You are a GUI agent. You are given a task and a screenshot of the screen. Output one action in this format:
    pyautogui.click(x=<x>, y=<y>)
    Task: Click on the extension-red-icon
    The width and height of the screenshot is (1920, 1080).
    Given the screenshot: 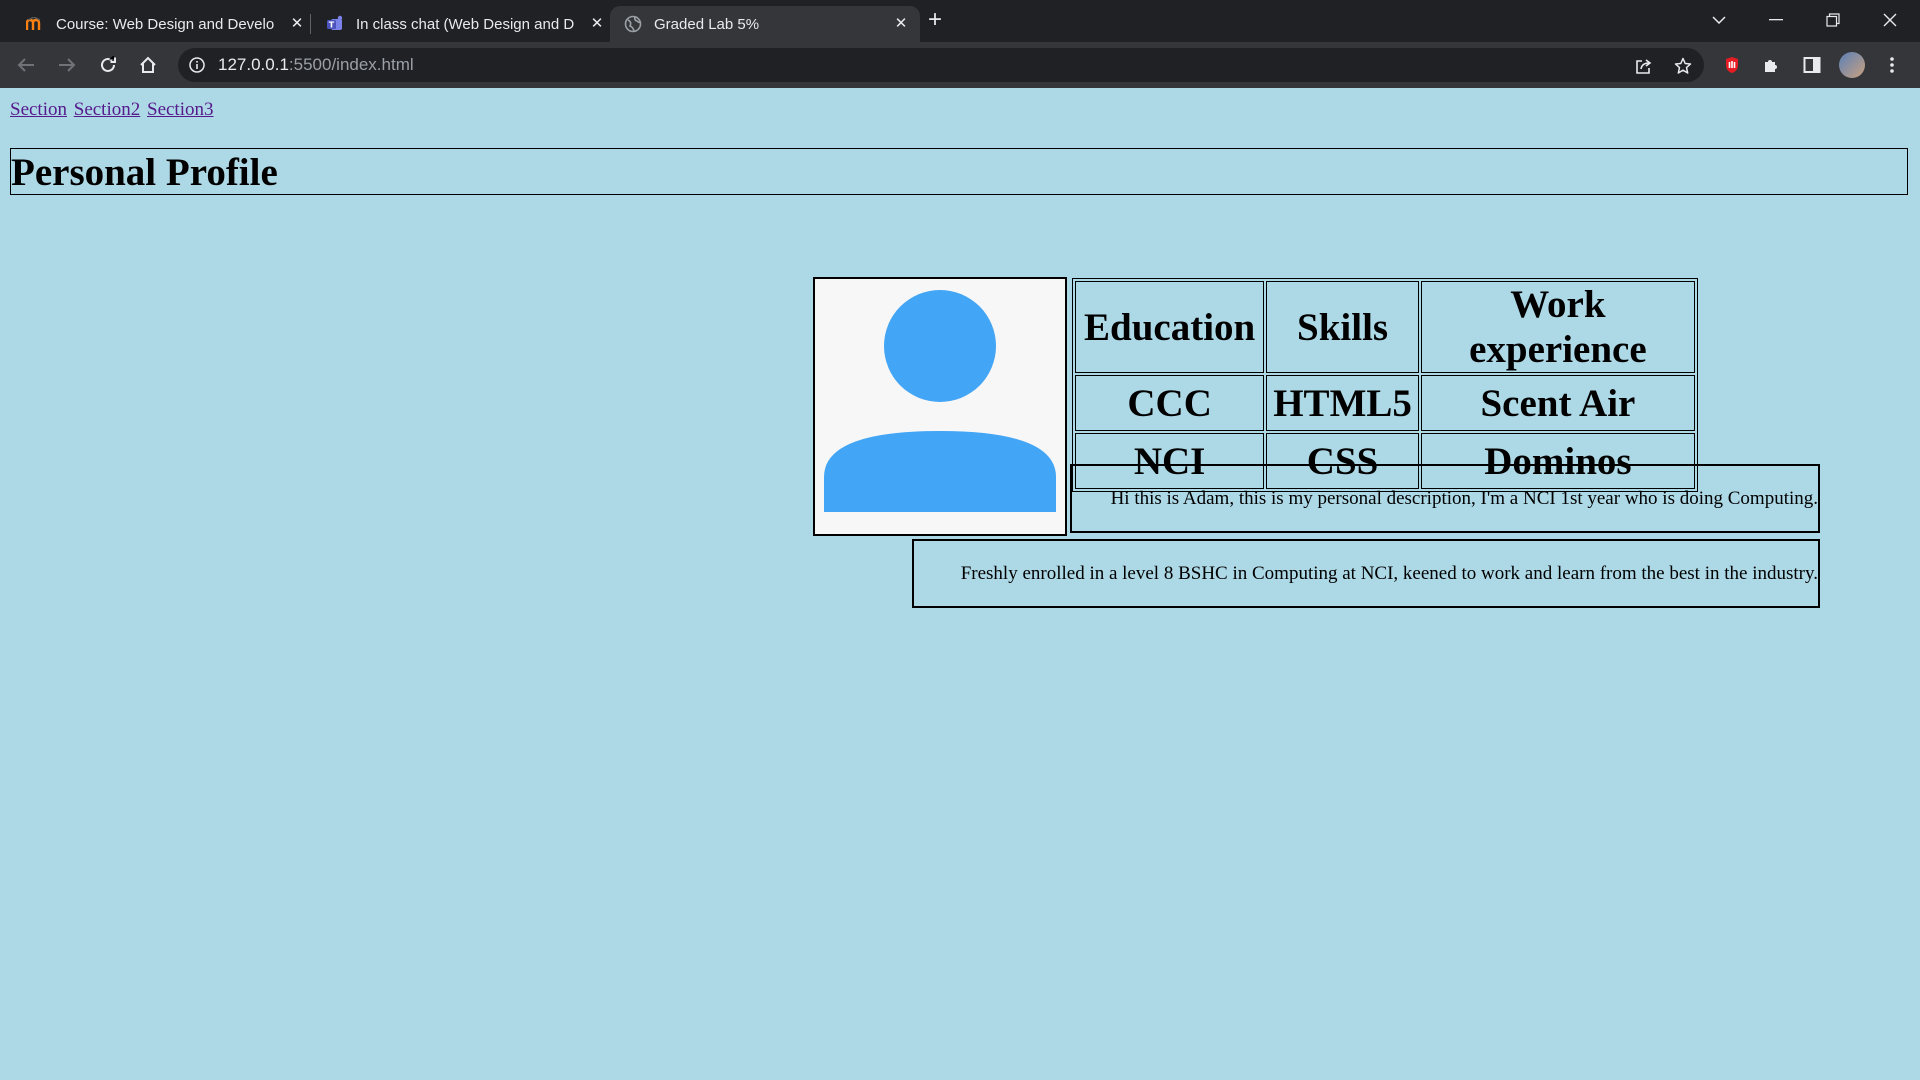 What is the action you would take?
    pyautogui.click(x=1732, y=65)
    